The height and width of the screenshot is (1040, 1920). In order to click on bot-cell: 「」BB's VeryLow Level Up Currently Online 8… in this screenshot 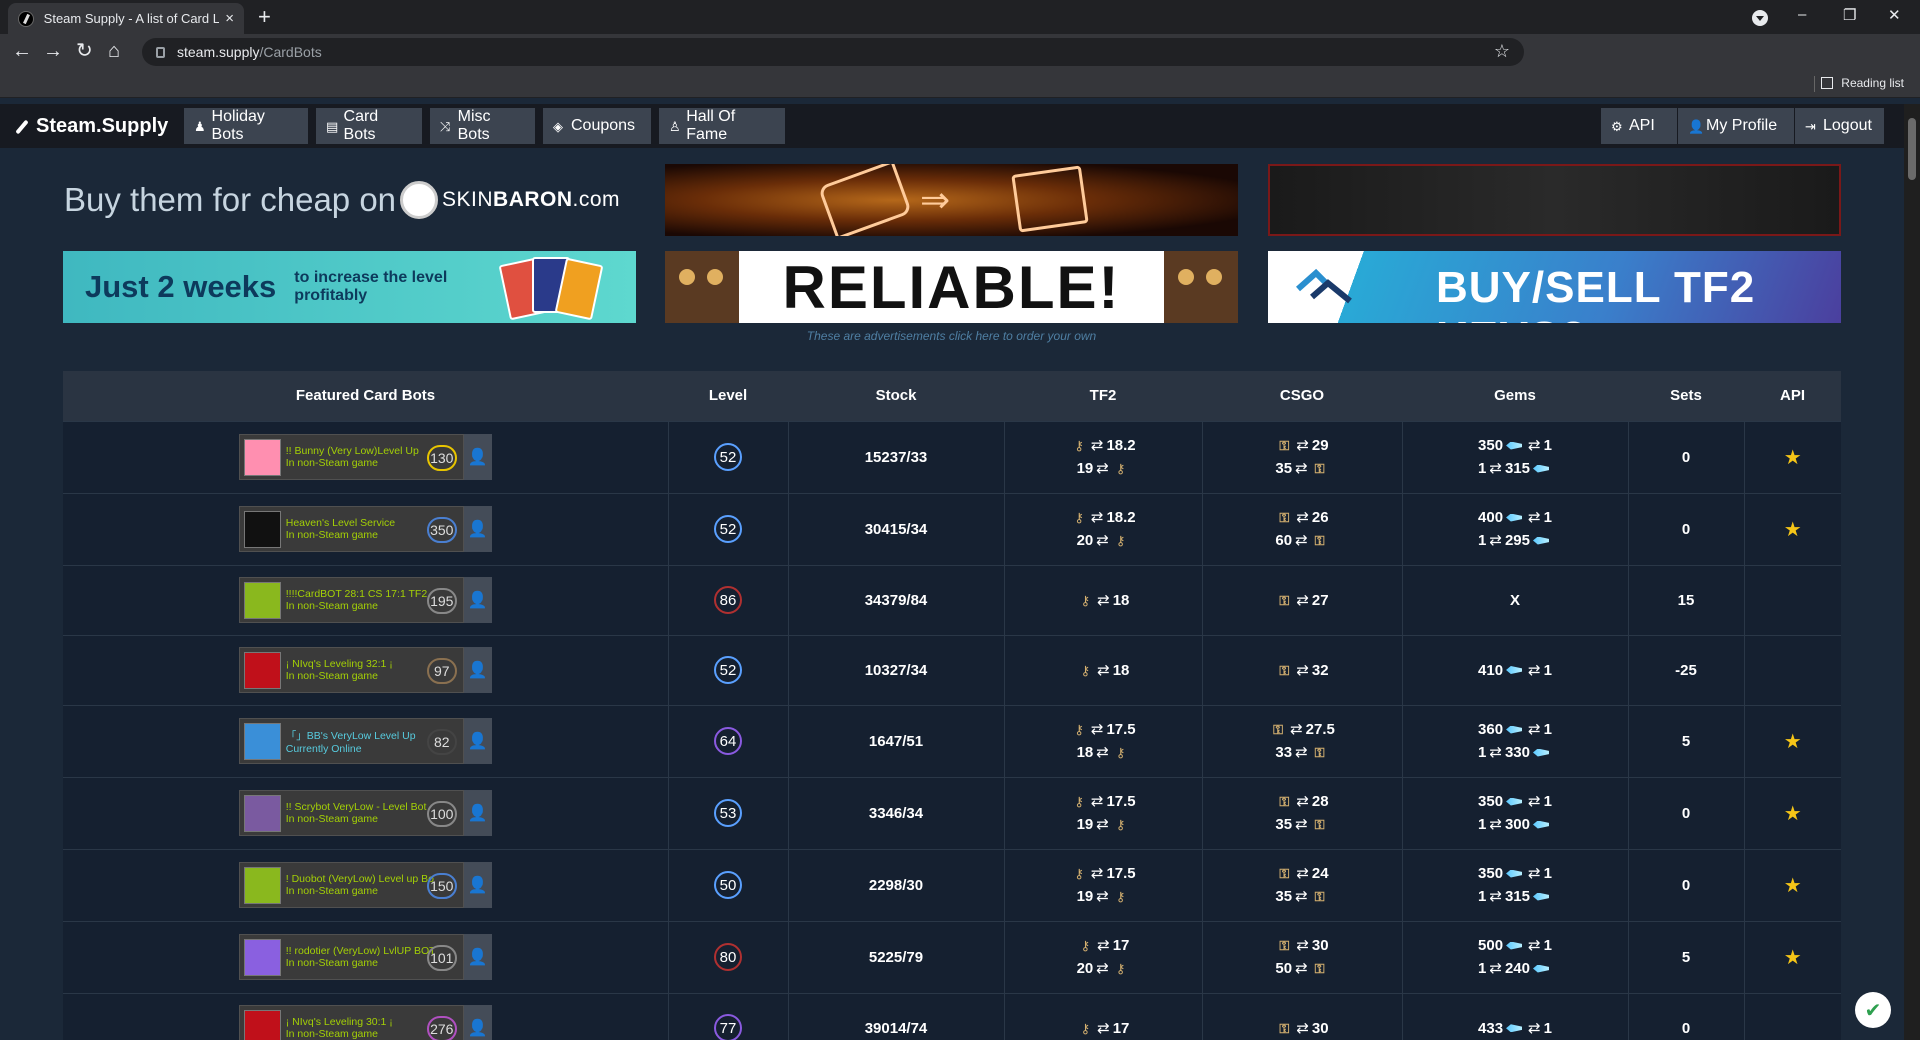, I will do `click(365, 741)`.